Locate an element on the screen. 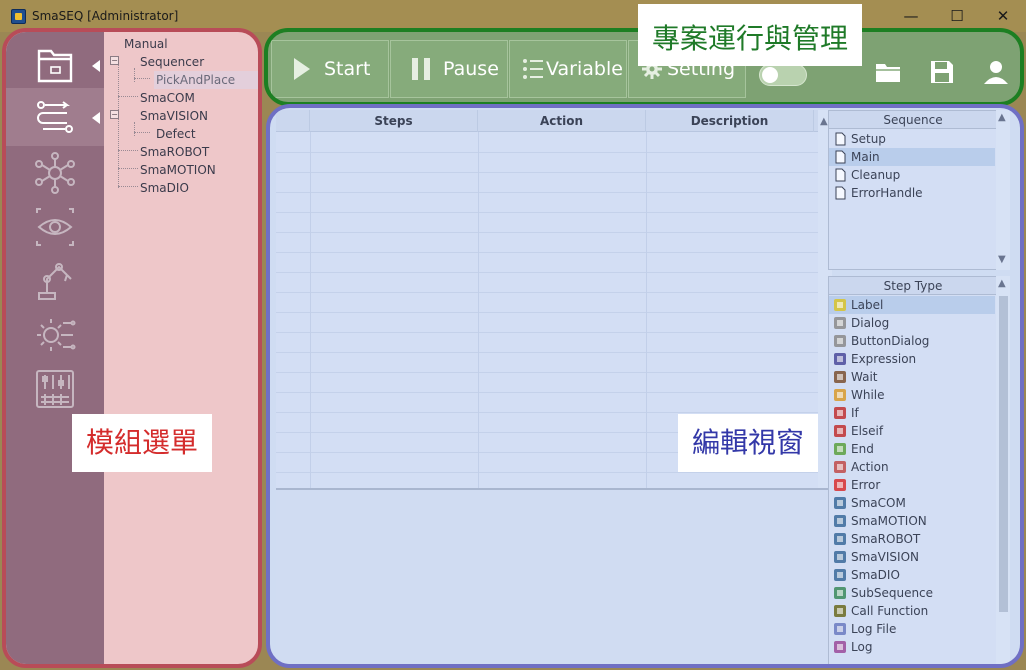 This screenshot has height=670, width=1026. rail-item-motion is located at coordinates (55, 335).